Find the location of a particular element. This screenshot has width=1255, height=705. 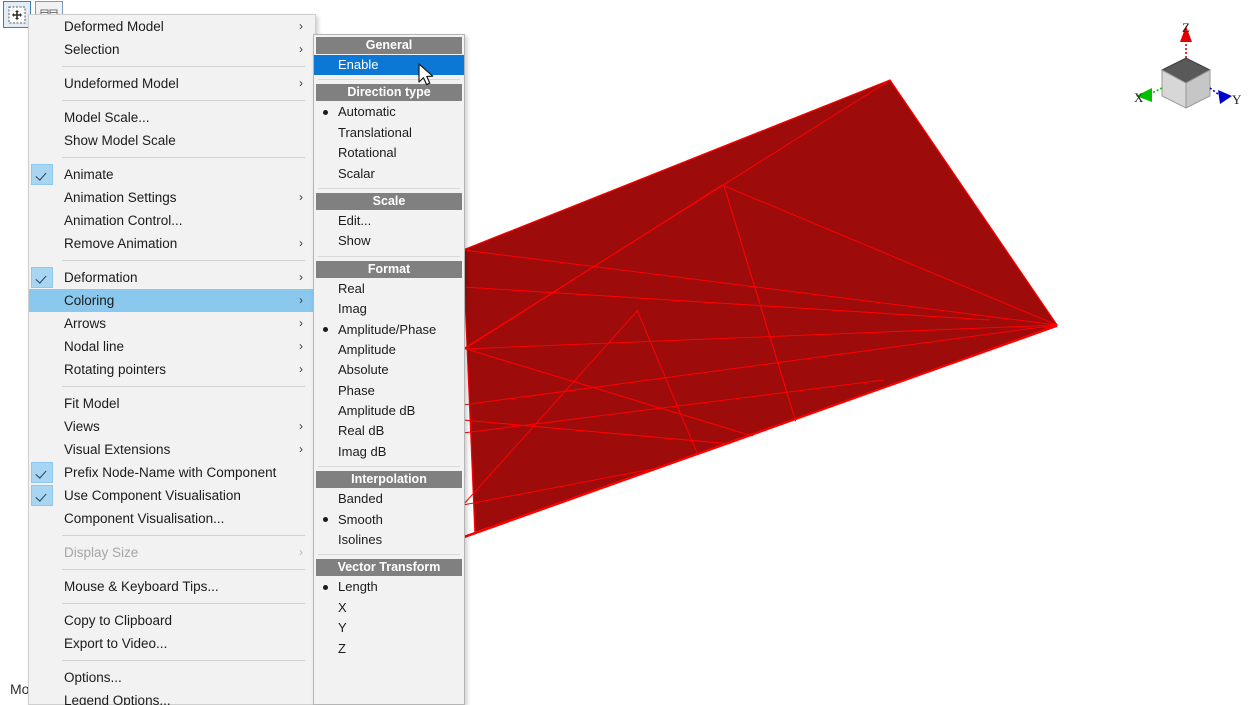

axis-triad-svg is located at coordinates (1184, 67).